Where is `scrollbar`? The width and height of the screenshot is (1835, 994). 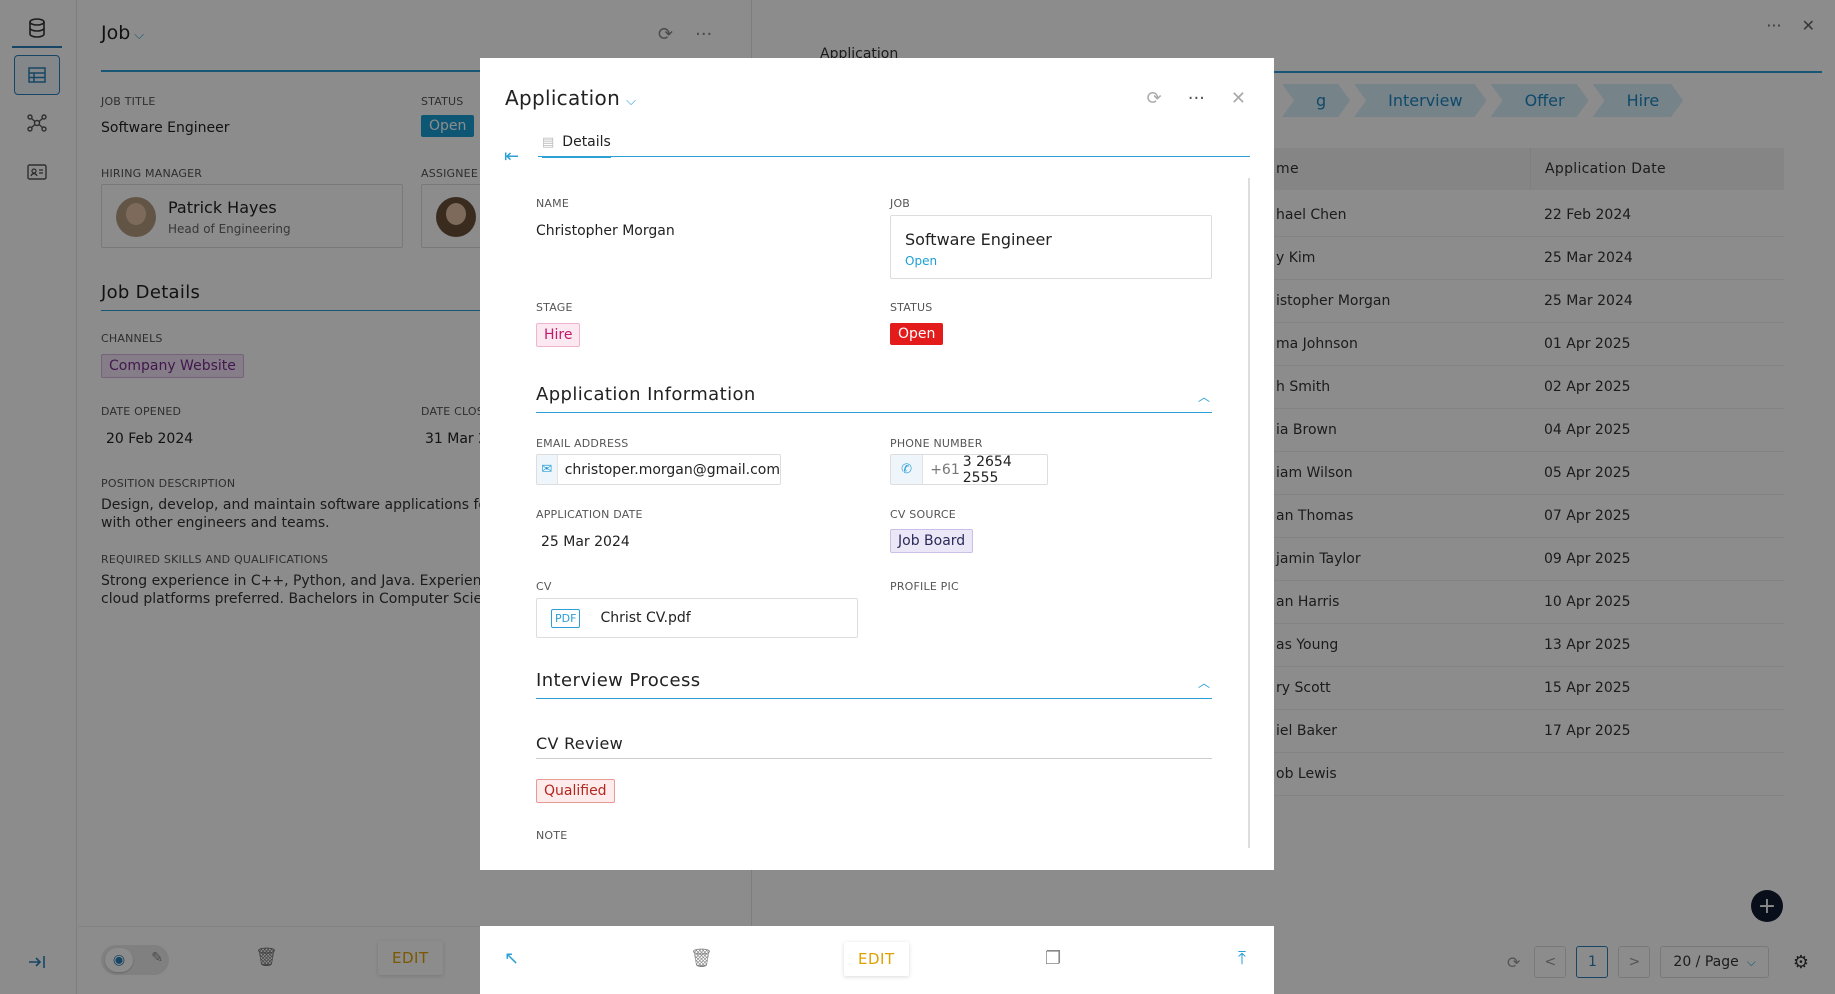 scrollbar is located at coordinates (1249, 513).